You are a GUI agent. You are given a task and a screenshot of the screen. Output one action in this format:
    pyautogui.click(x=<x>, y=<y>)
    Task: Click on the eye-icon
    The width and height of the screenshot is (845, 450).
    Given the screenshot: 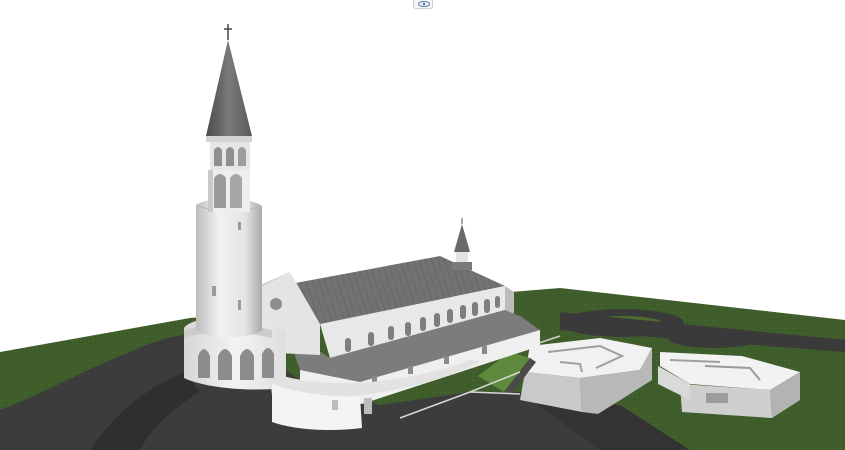 What is the action you would take?
    pyautogui.click(x=424, y=4)
    